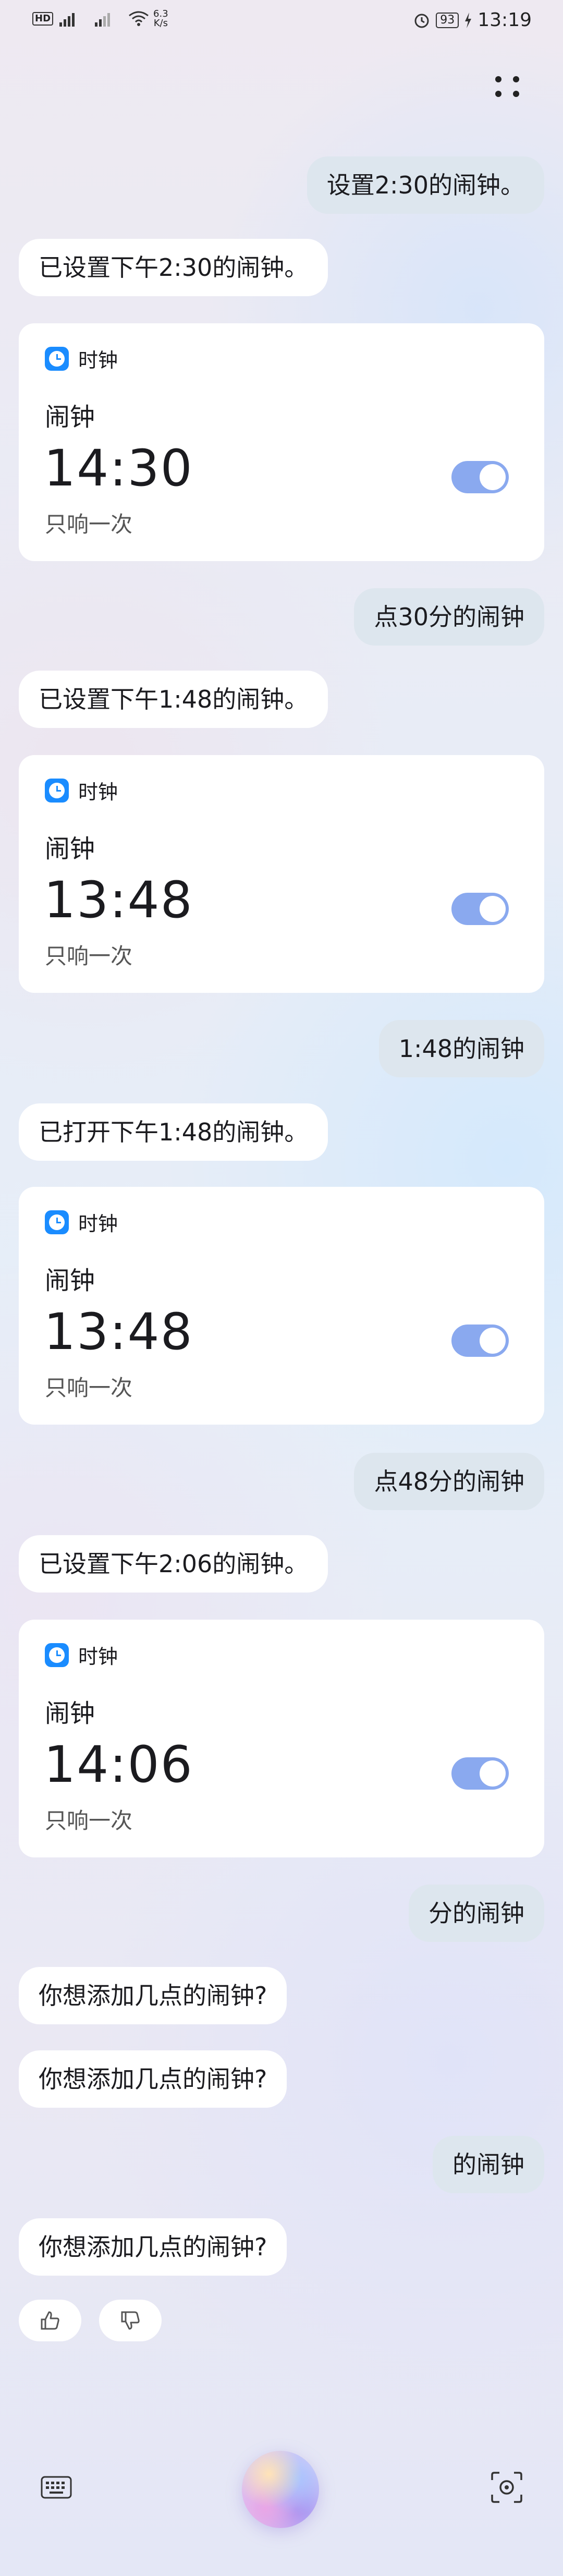 This screenshot has height=2576, width=563. I want to click on battery-indicator: 93, so click(447, 20).